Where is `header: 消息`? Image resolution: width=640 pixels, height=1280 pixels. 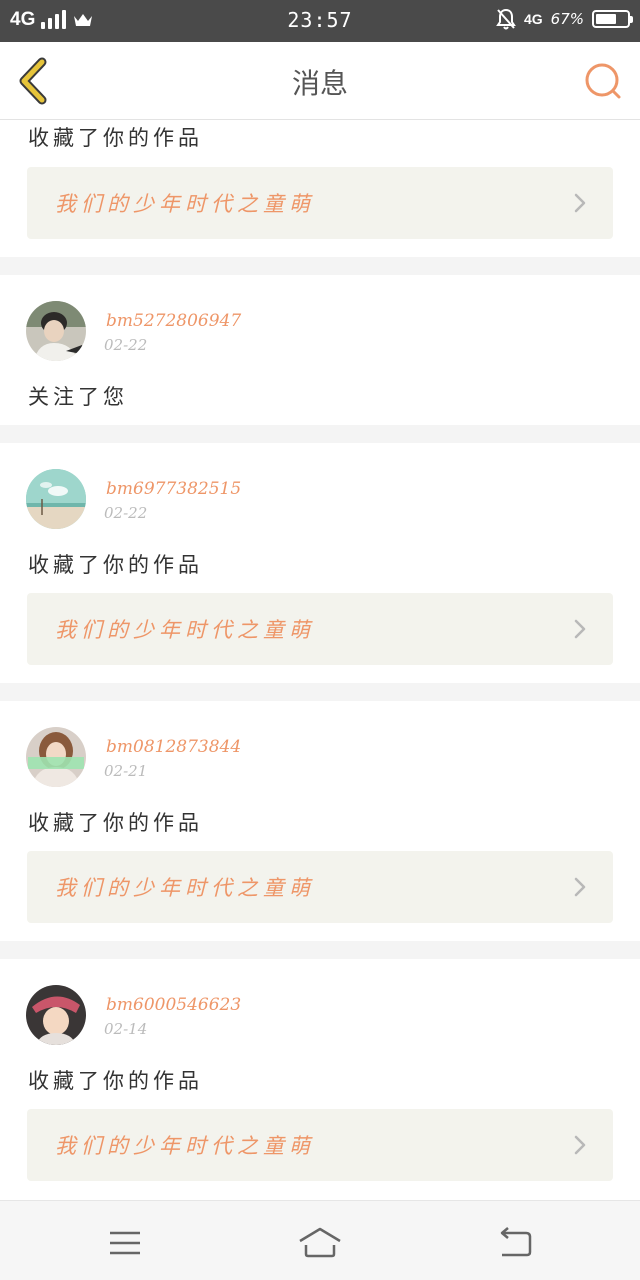 header: 消息 is located at coordinates (320, 81).